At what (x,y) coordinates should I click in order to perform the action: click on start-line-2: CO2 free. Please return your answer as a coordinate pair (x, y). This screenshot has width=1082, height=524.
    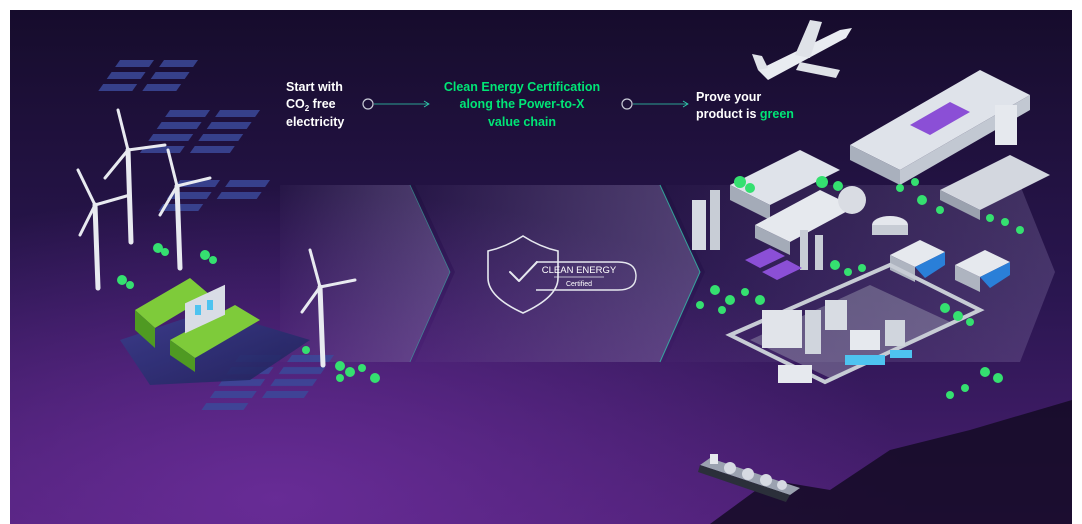
    Looking at the image, I should click on (311, 105).